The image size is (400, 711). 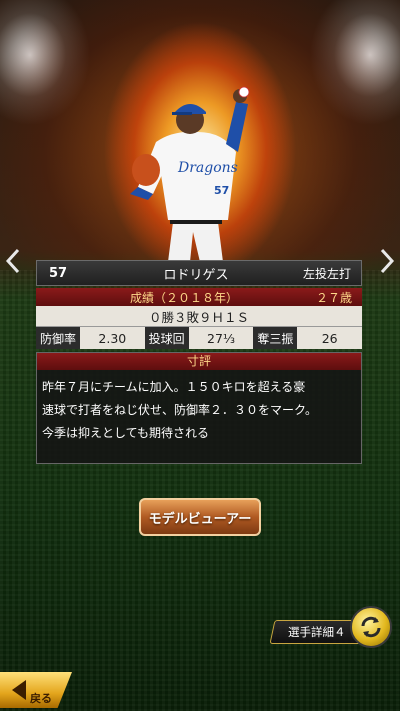 I want to click on comment-line: 昨年７月にチームに加入。１５０キロを超える豪, so click(x=174, y=387).